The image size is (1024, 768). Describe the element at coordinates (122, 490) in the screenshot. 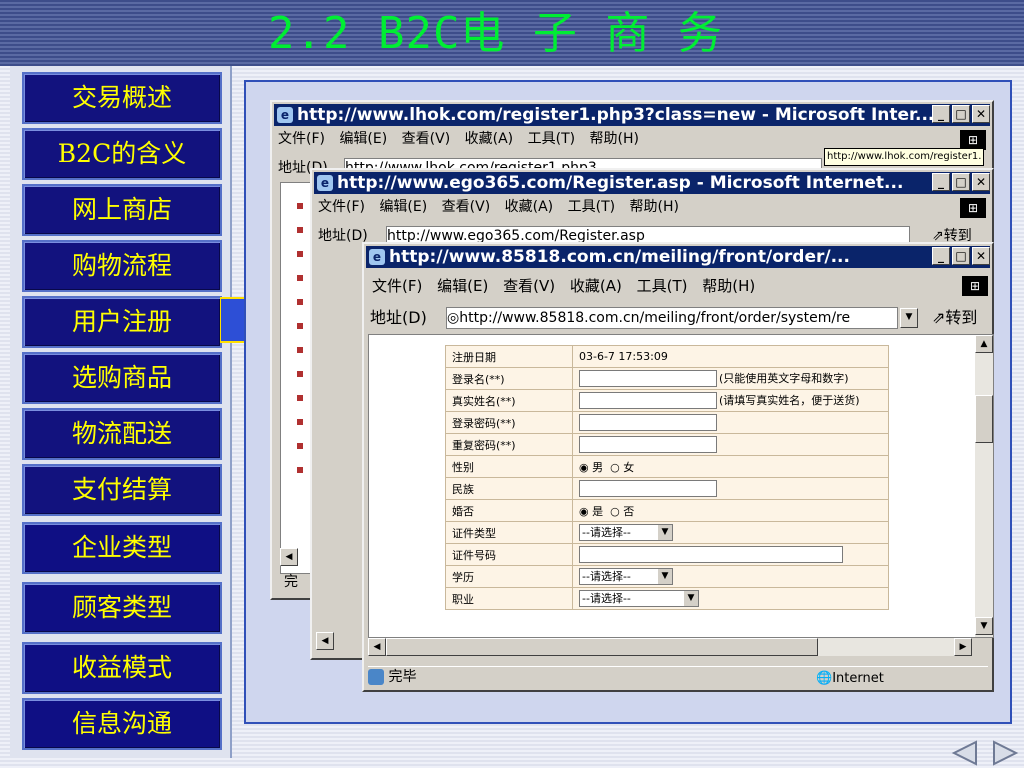

I see `nav-payment: 支付结算` at that location.